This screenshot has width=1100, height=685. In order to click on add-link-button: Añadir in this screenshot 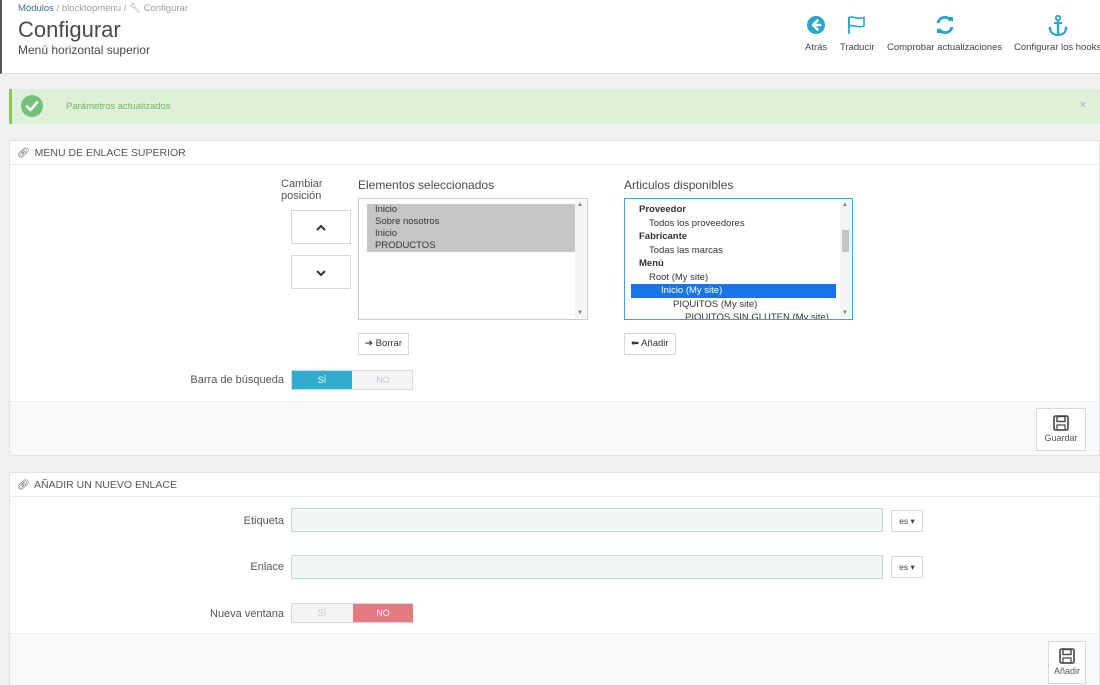, I will do `click(1067, 662)`.